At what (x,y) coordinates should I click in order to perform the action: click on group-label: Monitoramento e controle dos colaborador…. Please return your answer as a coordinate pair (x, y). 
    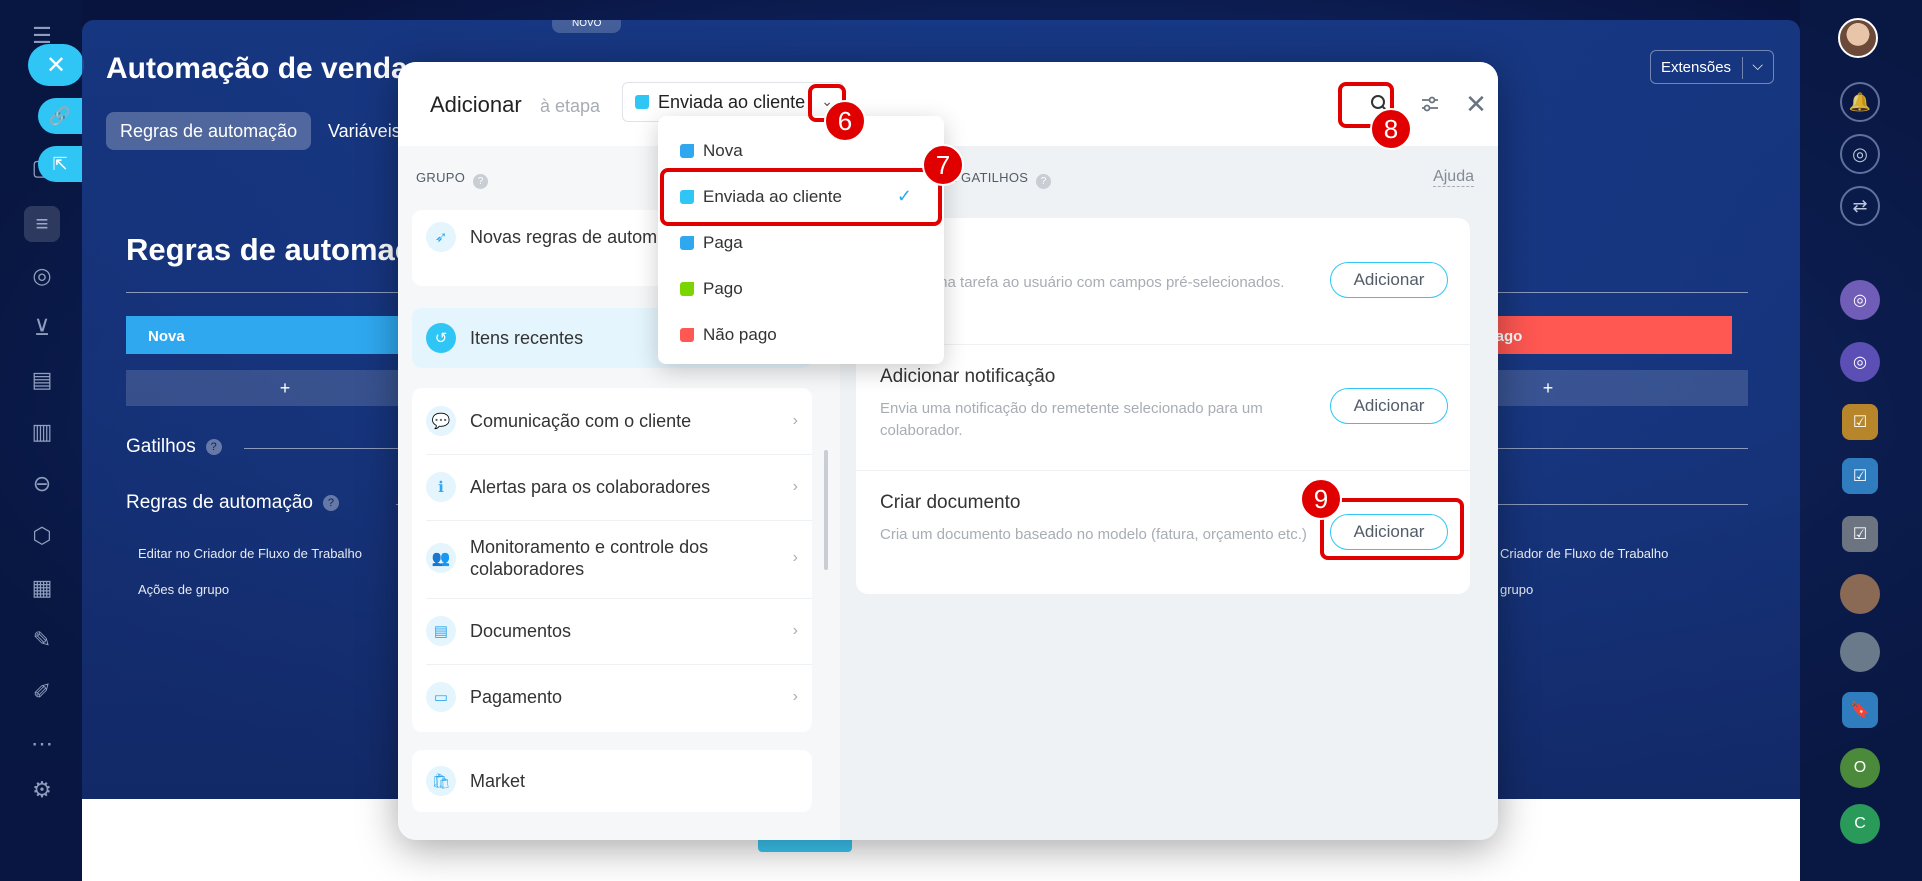
    Looking at the image, I should click on (589, 558).